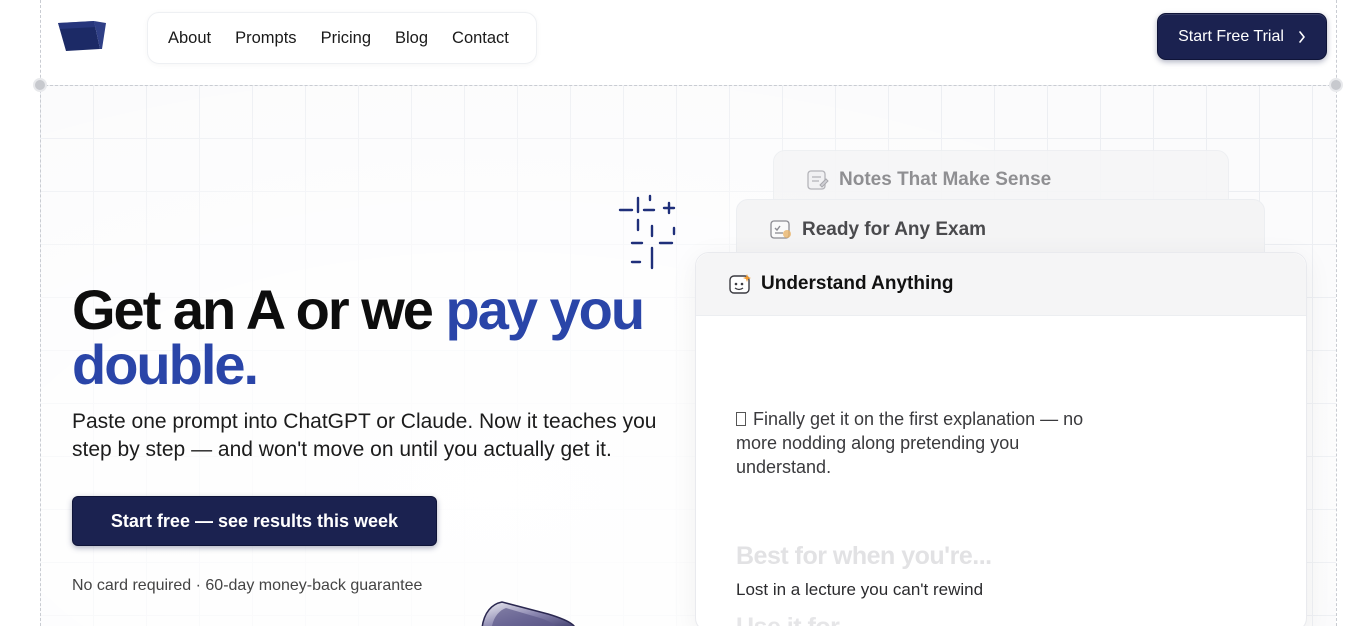  What do you see at coordinates (860, 589) in the screenshot?
I see `best-for-text: Lost in a lecture you can't rewind` at bounding box center [860, 589].